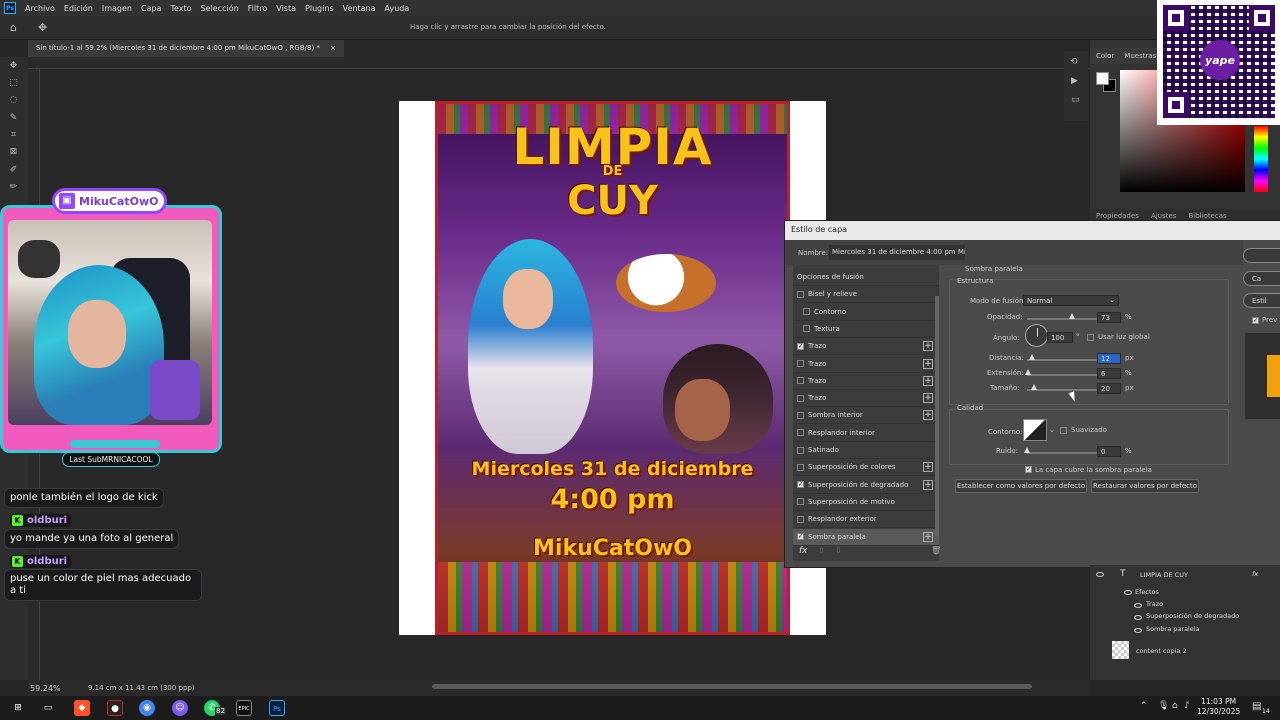 This screenshot has width=1280, height=720. What do you see at coordinates (1028, 469) in the screenshot?
I see `layer-knocks-out-checkbox: ✓` at bounding box center [1028, 469].